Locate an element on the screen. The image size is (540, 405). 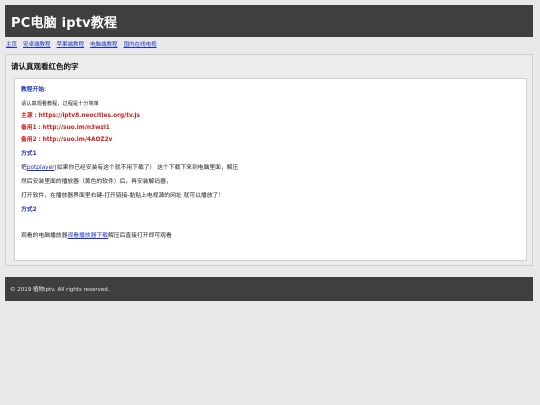
backup-source-label: 备用1 is located at coordinates (29, 128).